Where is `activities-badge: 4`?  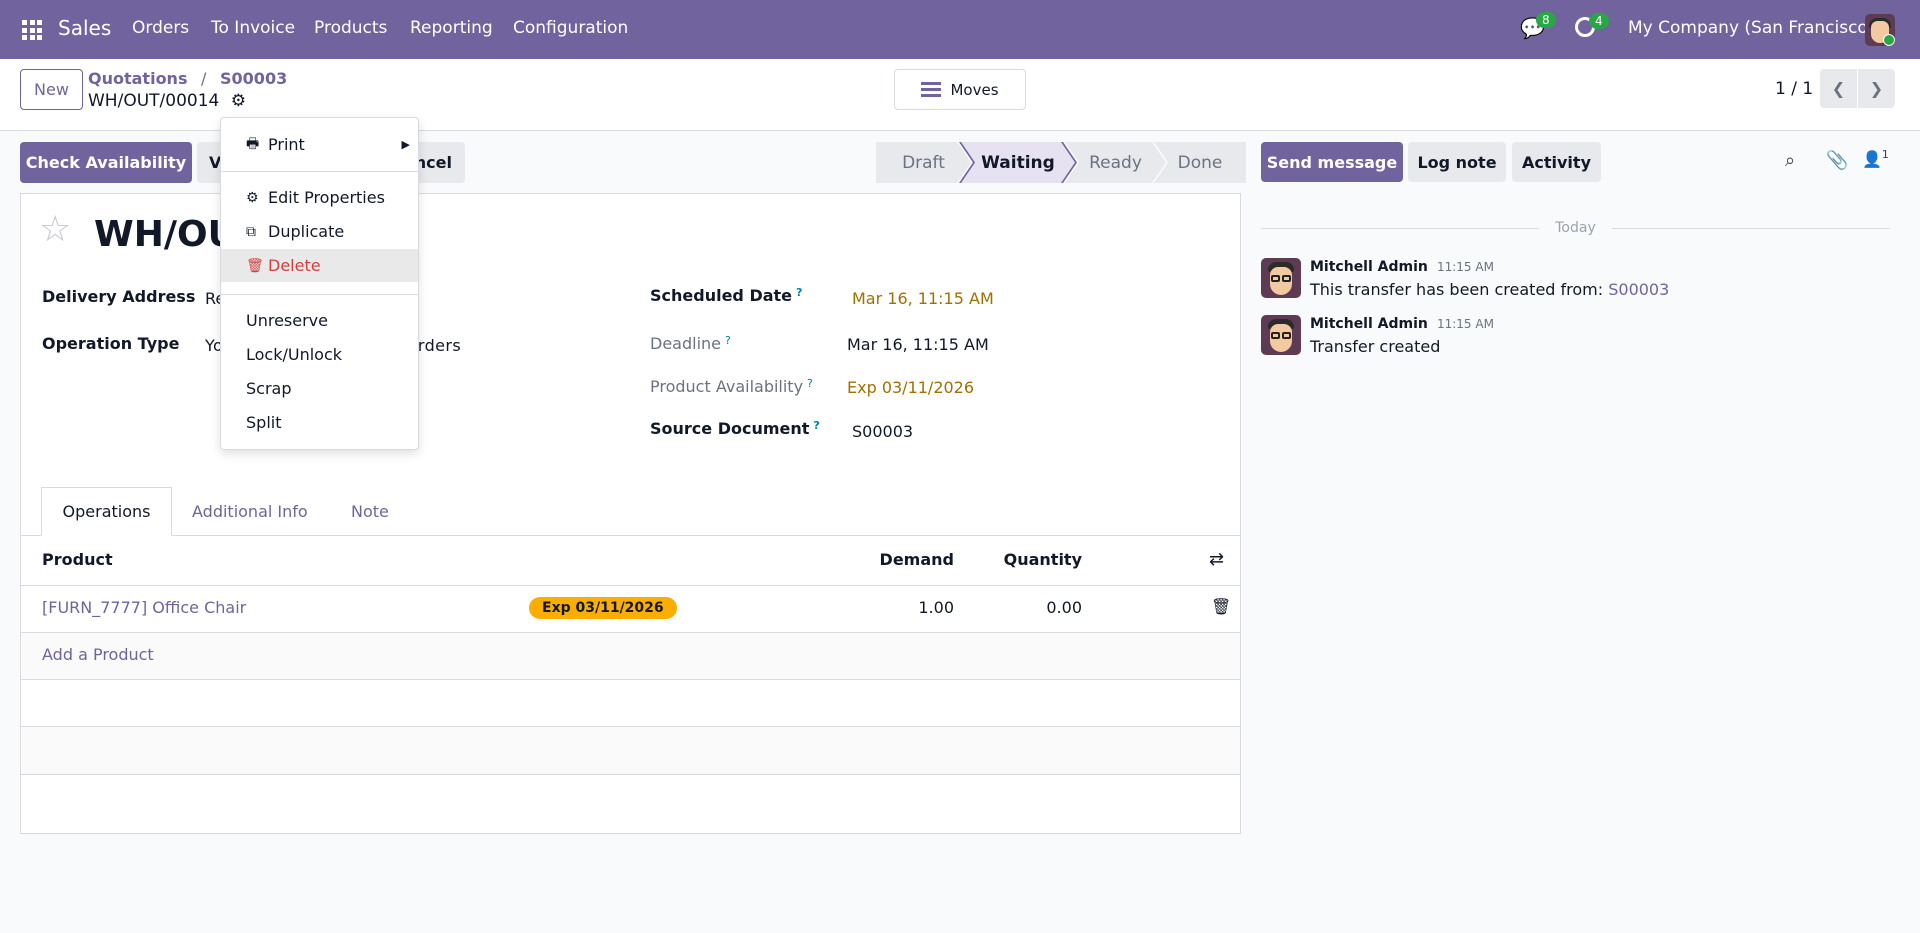 activities-badge: 4 is located at coordinates (1599, 21).